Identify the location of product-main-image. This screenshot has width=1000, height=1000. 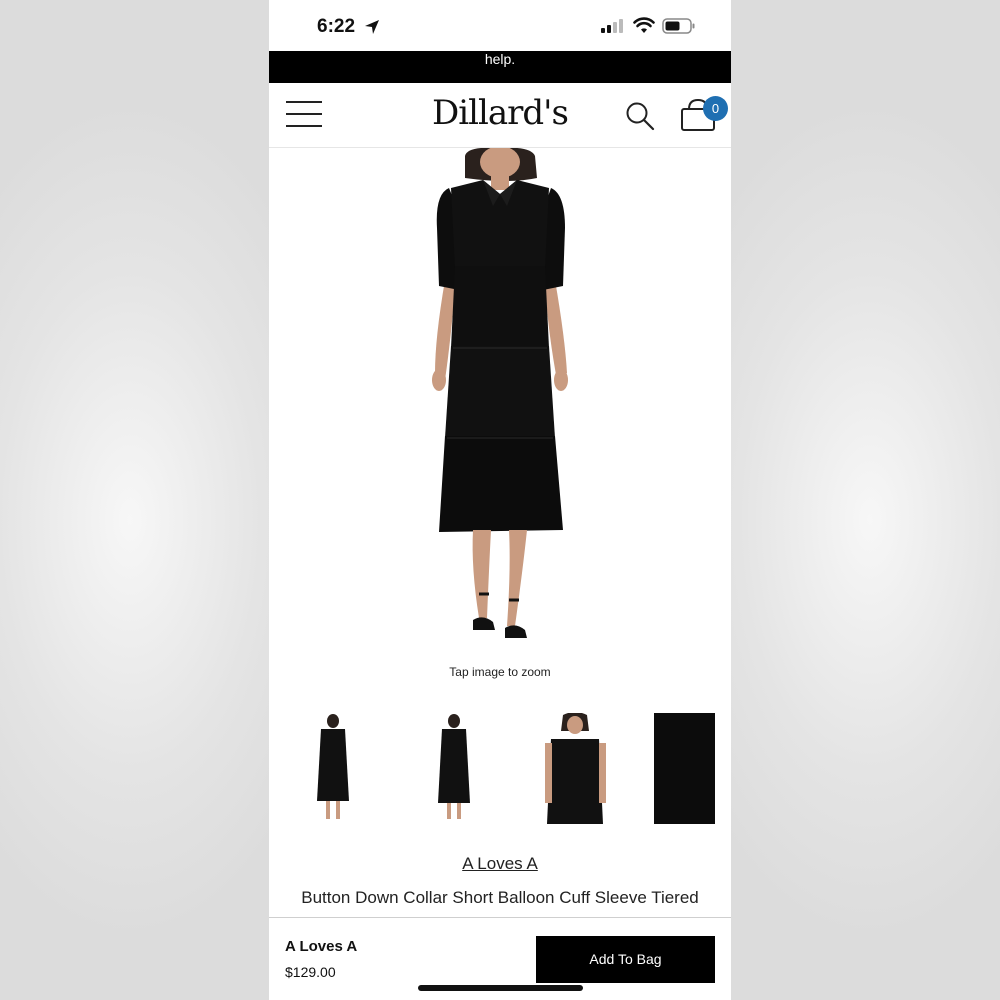
(500, 398).